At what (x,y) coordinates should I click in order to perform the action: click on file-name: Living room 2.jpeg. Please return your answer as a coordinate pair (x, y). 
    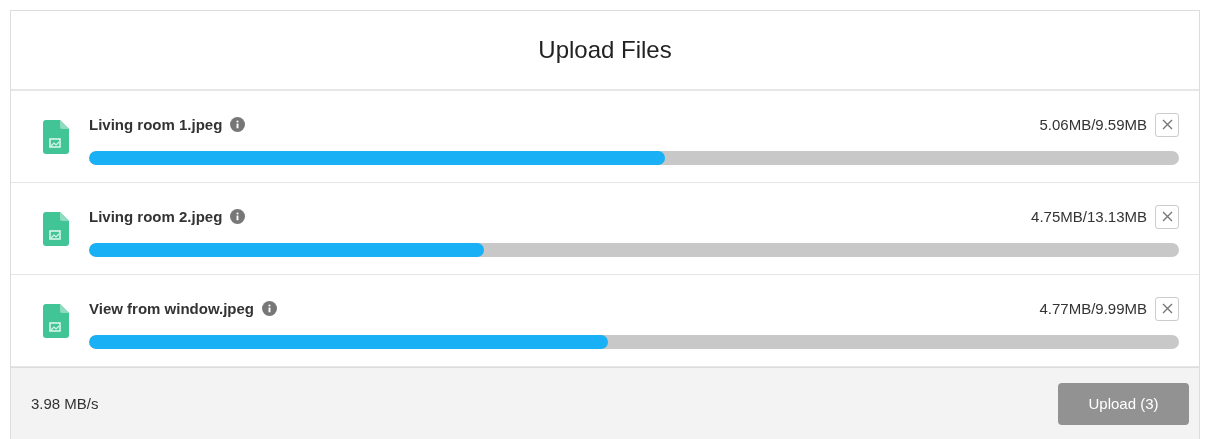
    Looking at the image, I should click on (156, 216).